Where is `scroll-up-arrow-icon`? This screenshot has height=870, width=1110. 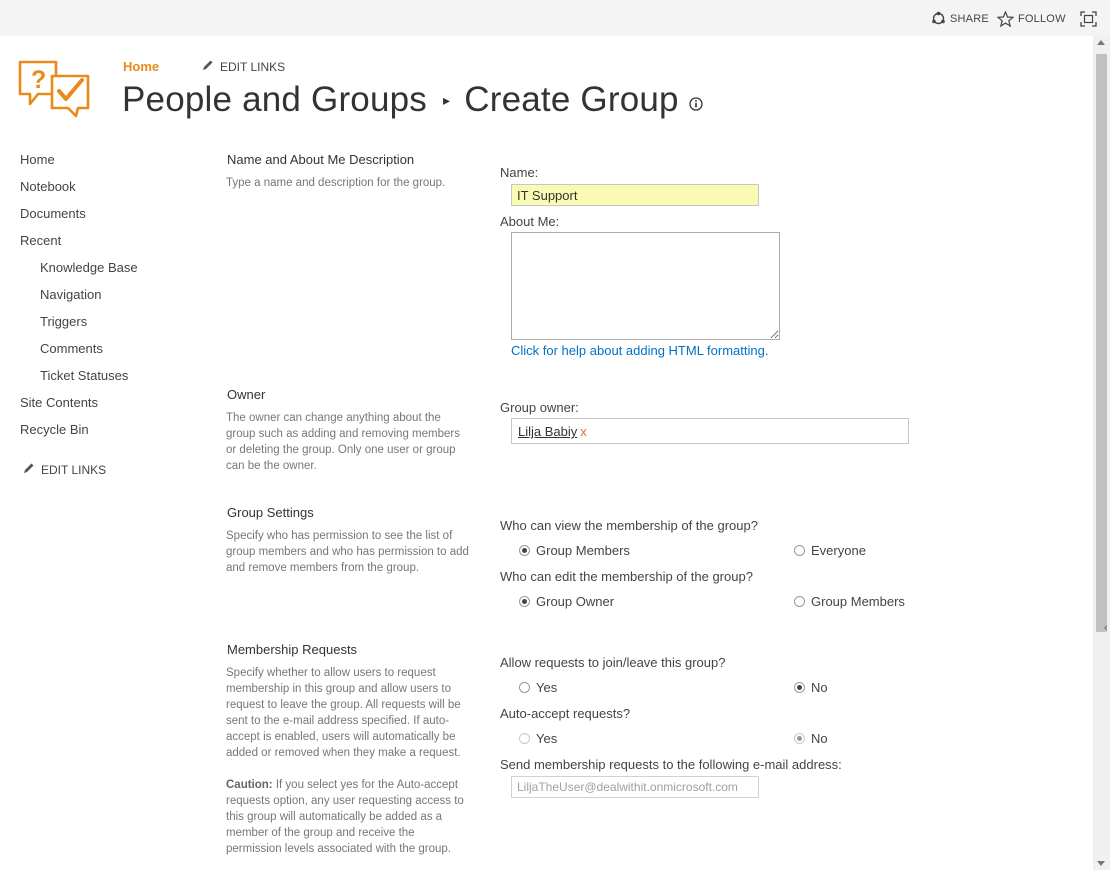 scroll-up-arrow-icon is located at coordinates (1101, 42).